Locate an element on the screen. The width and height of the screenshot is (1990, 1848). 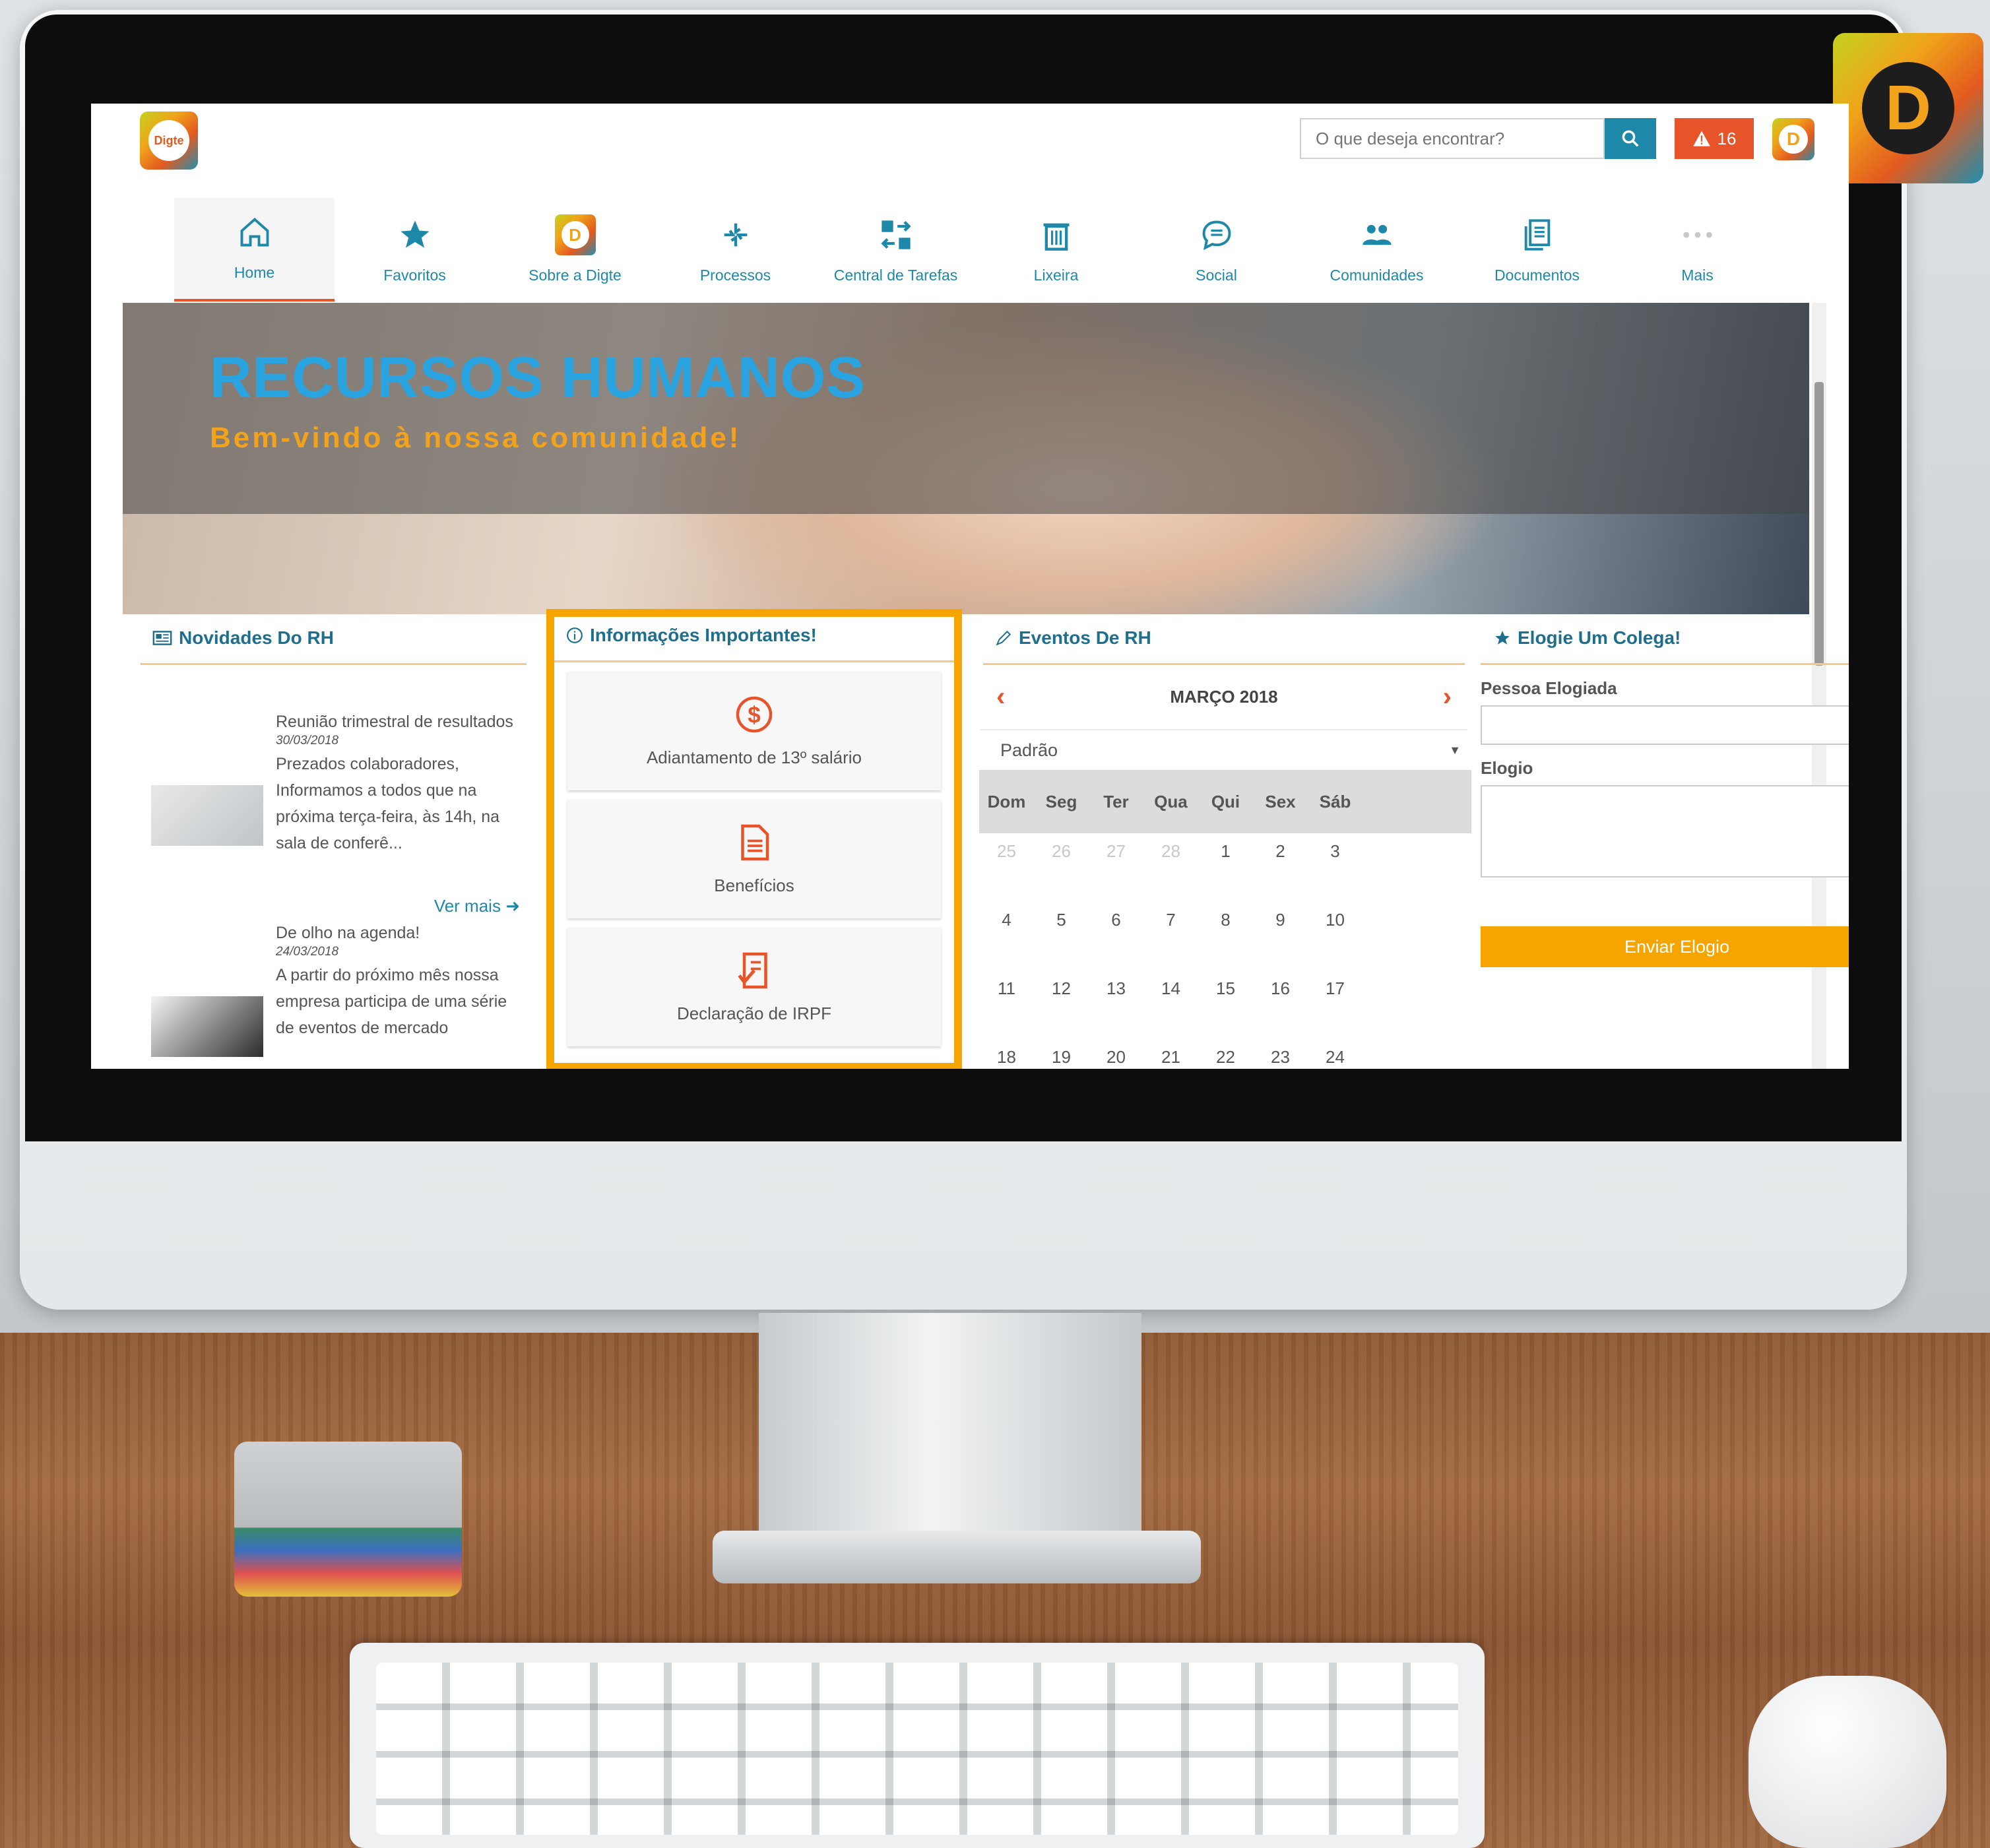
marker-pens is located at coordinates (348, 1520).